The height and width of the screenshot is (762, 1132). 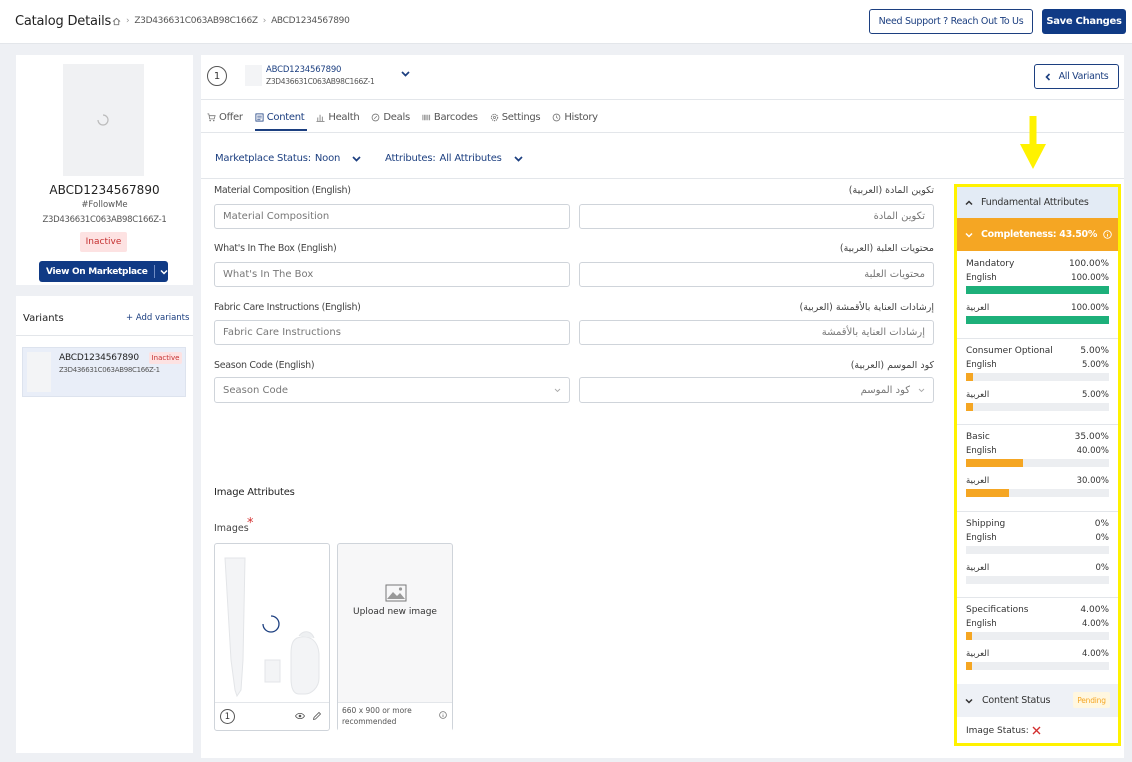 What do you see at coordinates (1095, 654) in the screenshot?
I see `arabic-value: 4.00%` at bounding box center [1095, 654].